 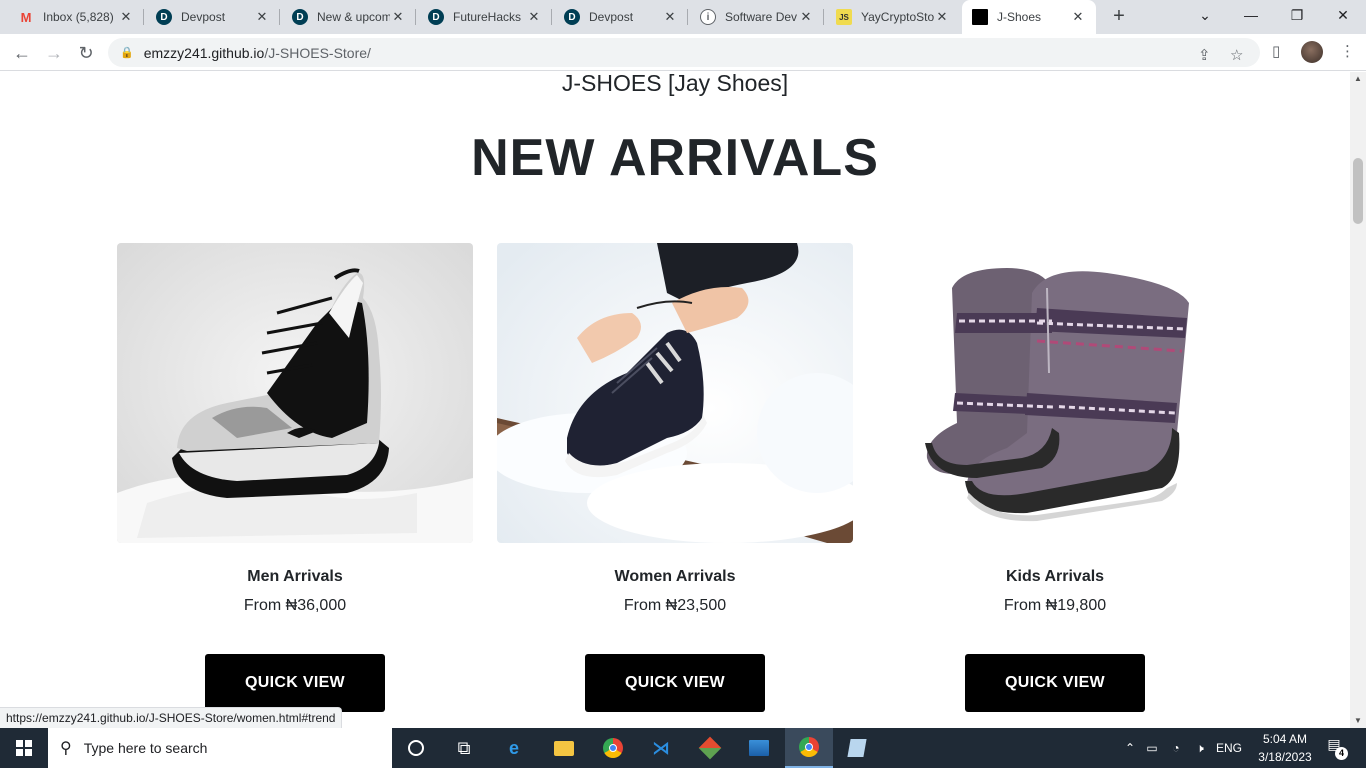 I want to click on tab-title: FutureHacks, so click(x=487, y=17).